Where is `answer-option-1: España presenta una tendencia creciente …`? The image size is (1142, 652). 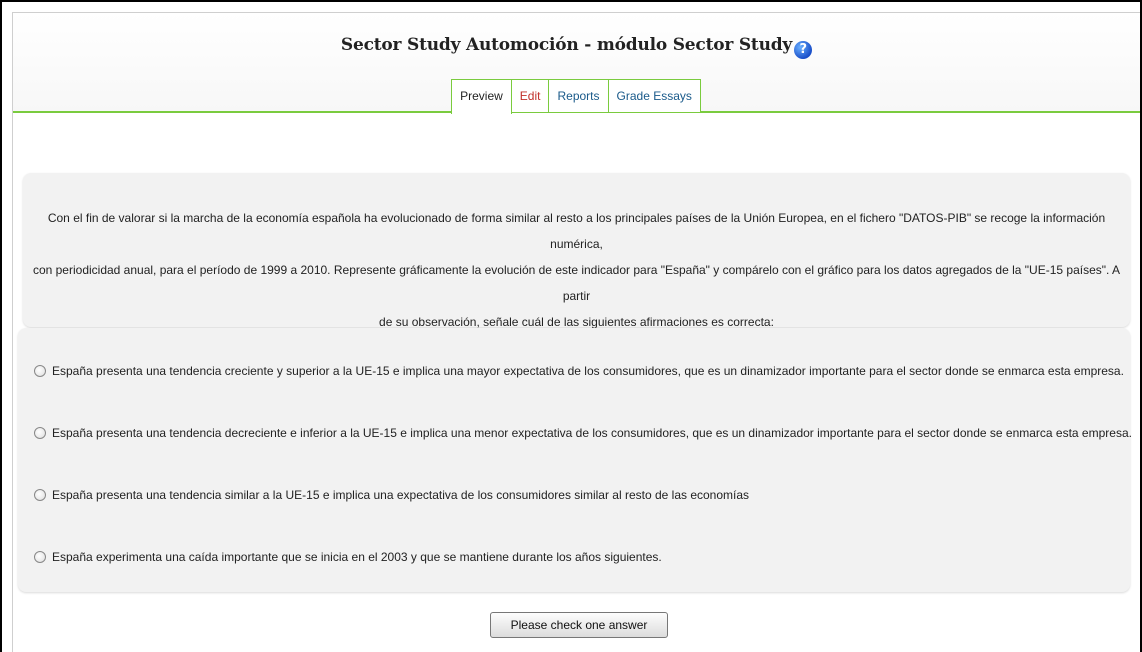 answer-option-1: España presenta una tendencia creciente … is located at coordinates (579, 371).